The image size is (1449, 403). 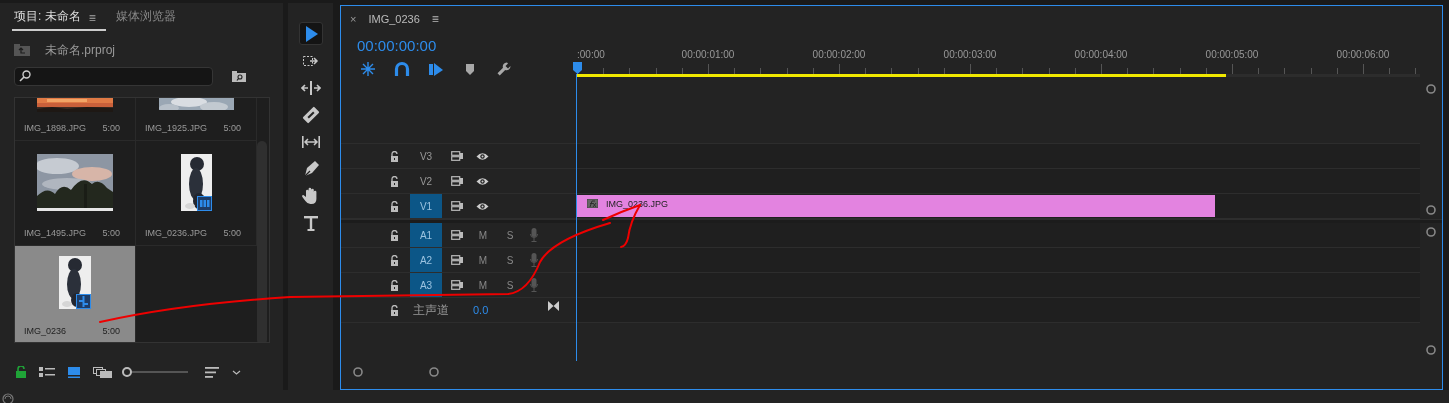 What do you see at coordinates (310, 33) in the screenshot?
I see `selection-tool-button` at bounding box center [310, 33].